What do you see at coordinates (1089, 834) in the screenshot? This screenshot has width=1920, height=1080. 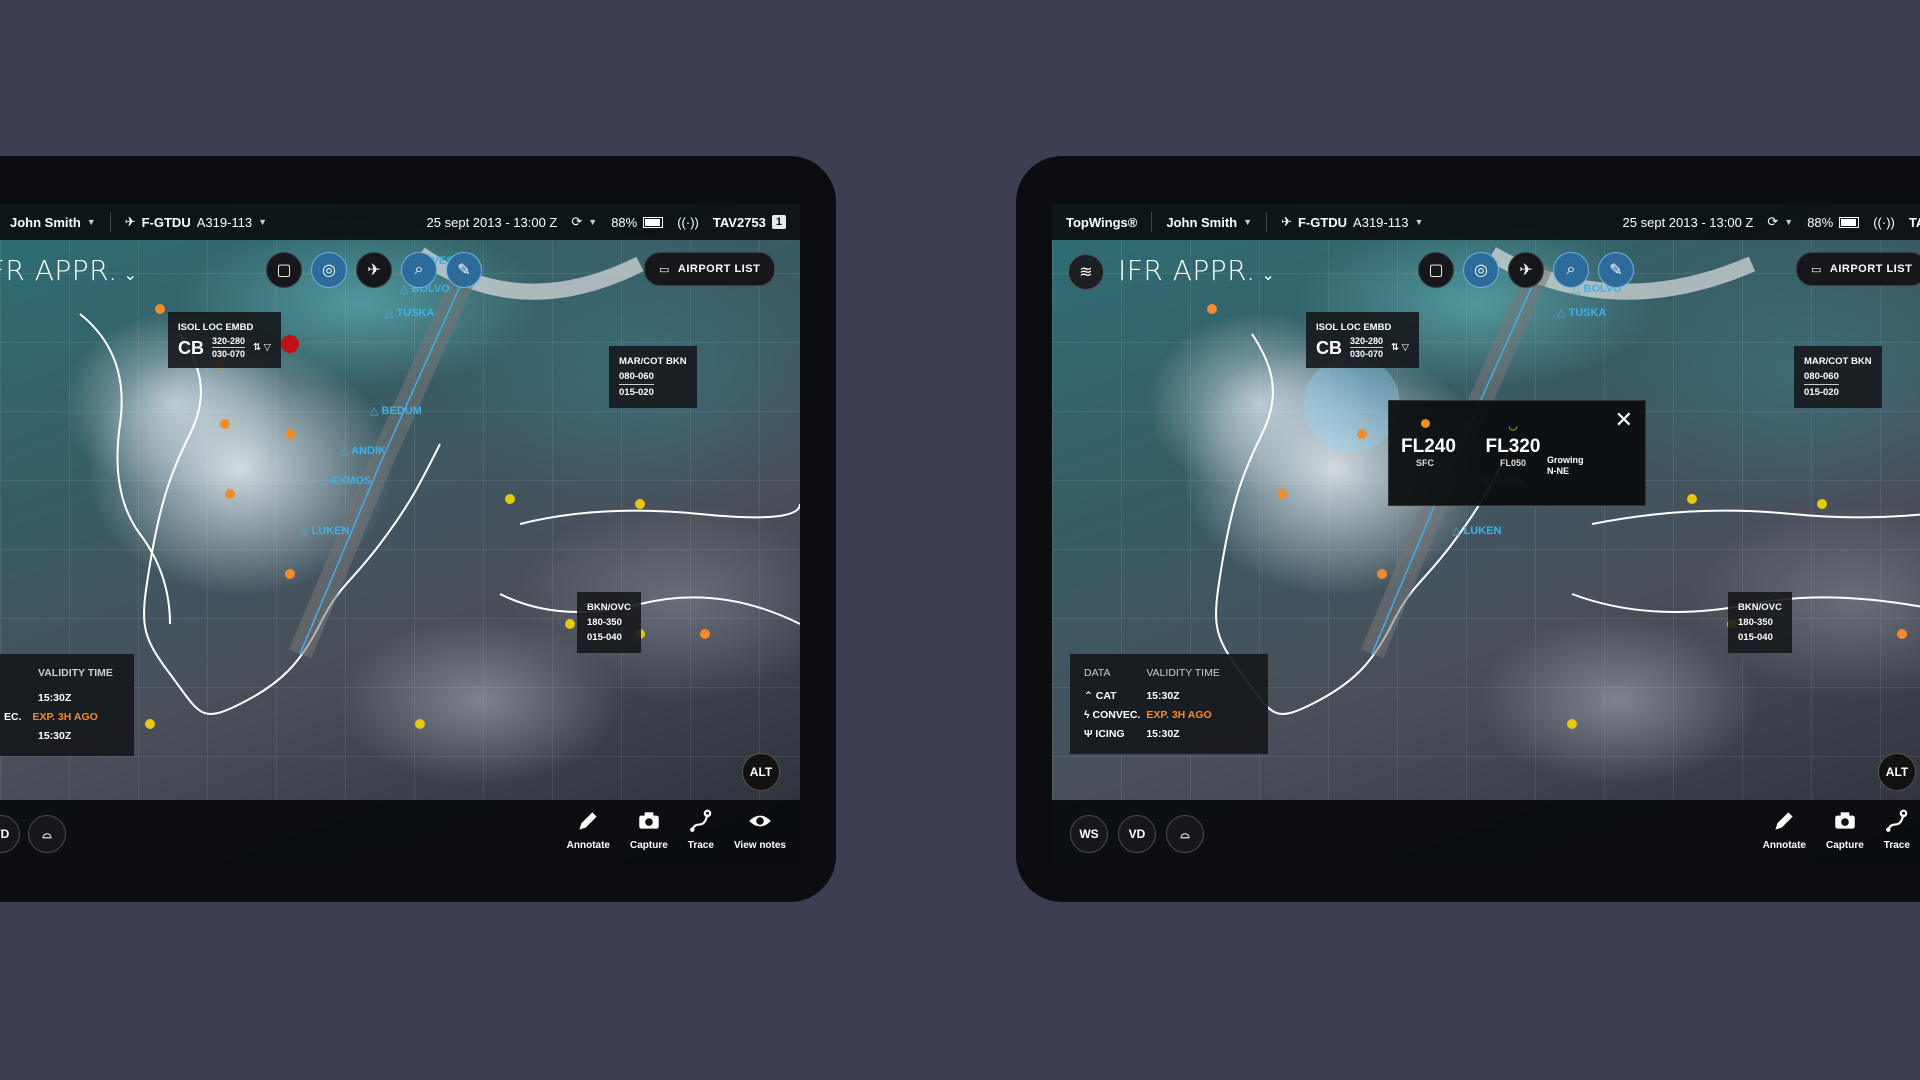 I see `ws-button: WS` at bounding box center [1089, 834].